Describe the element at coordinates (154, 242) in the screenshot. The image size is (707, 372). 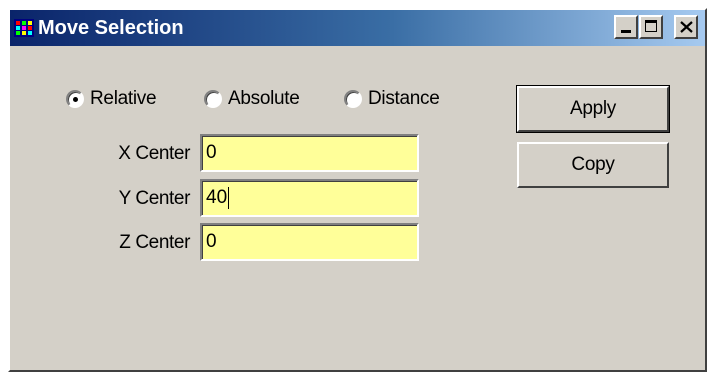
I see `z-center-label: Z Center` at that location.